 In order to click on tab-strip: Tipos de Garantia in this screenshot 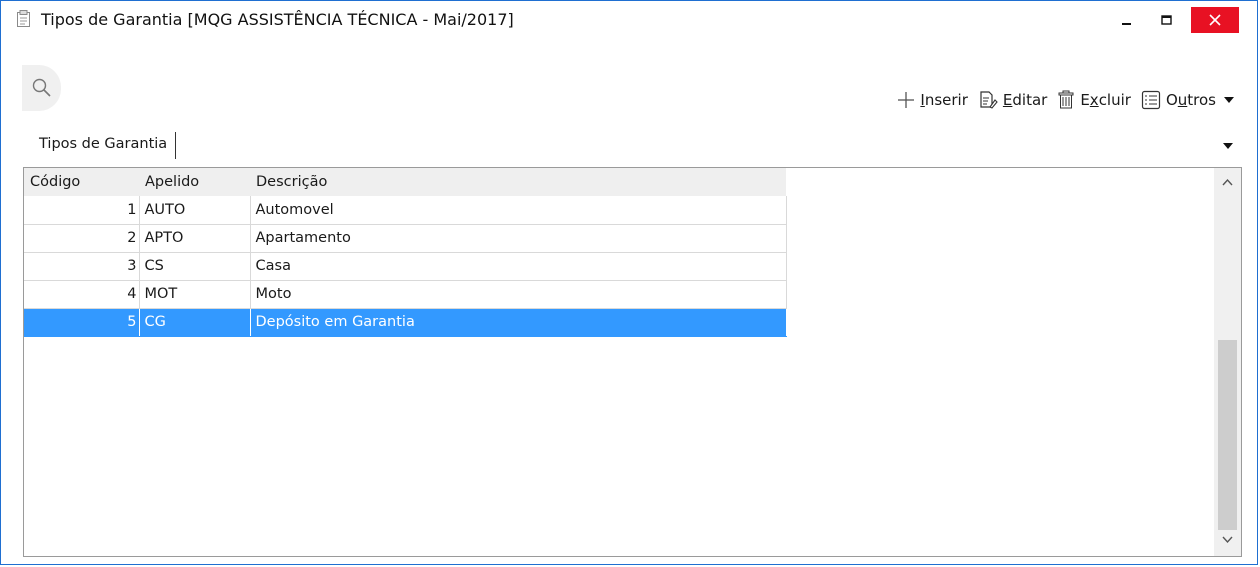, I will do `click(104, 145)`.